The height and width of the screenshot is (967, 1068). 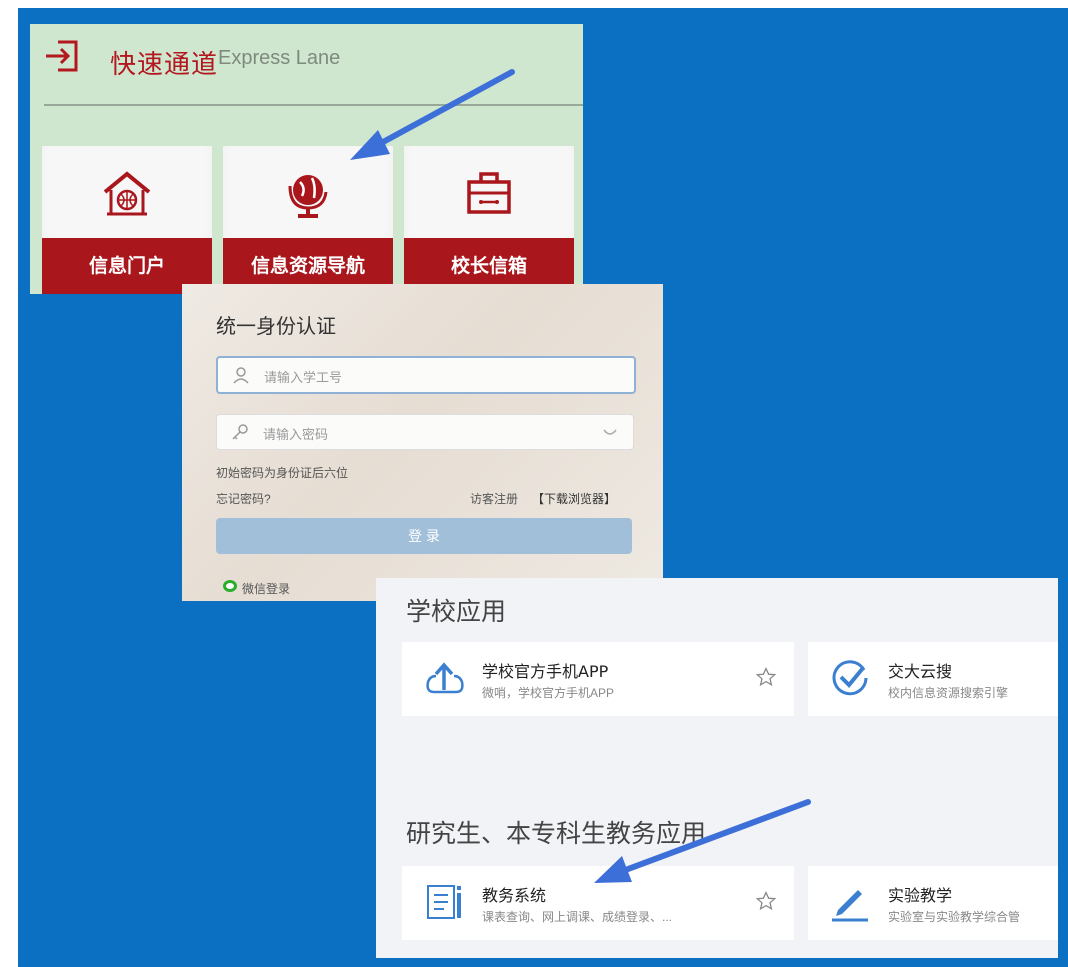 What do you see at coordinates (230, 586) in the screenshot?
I see `wechat-icon` at bounding box center [230, 586].